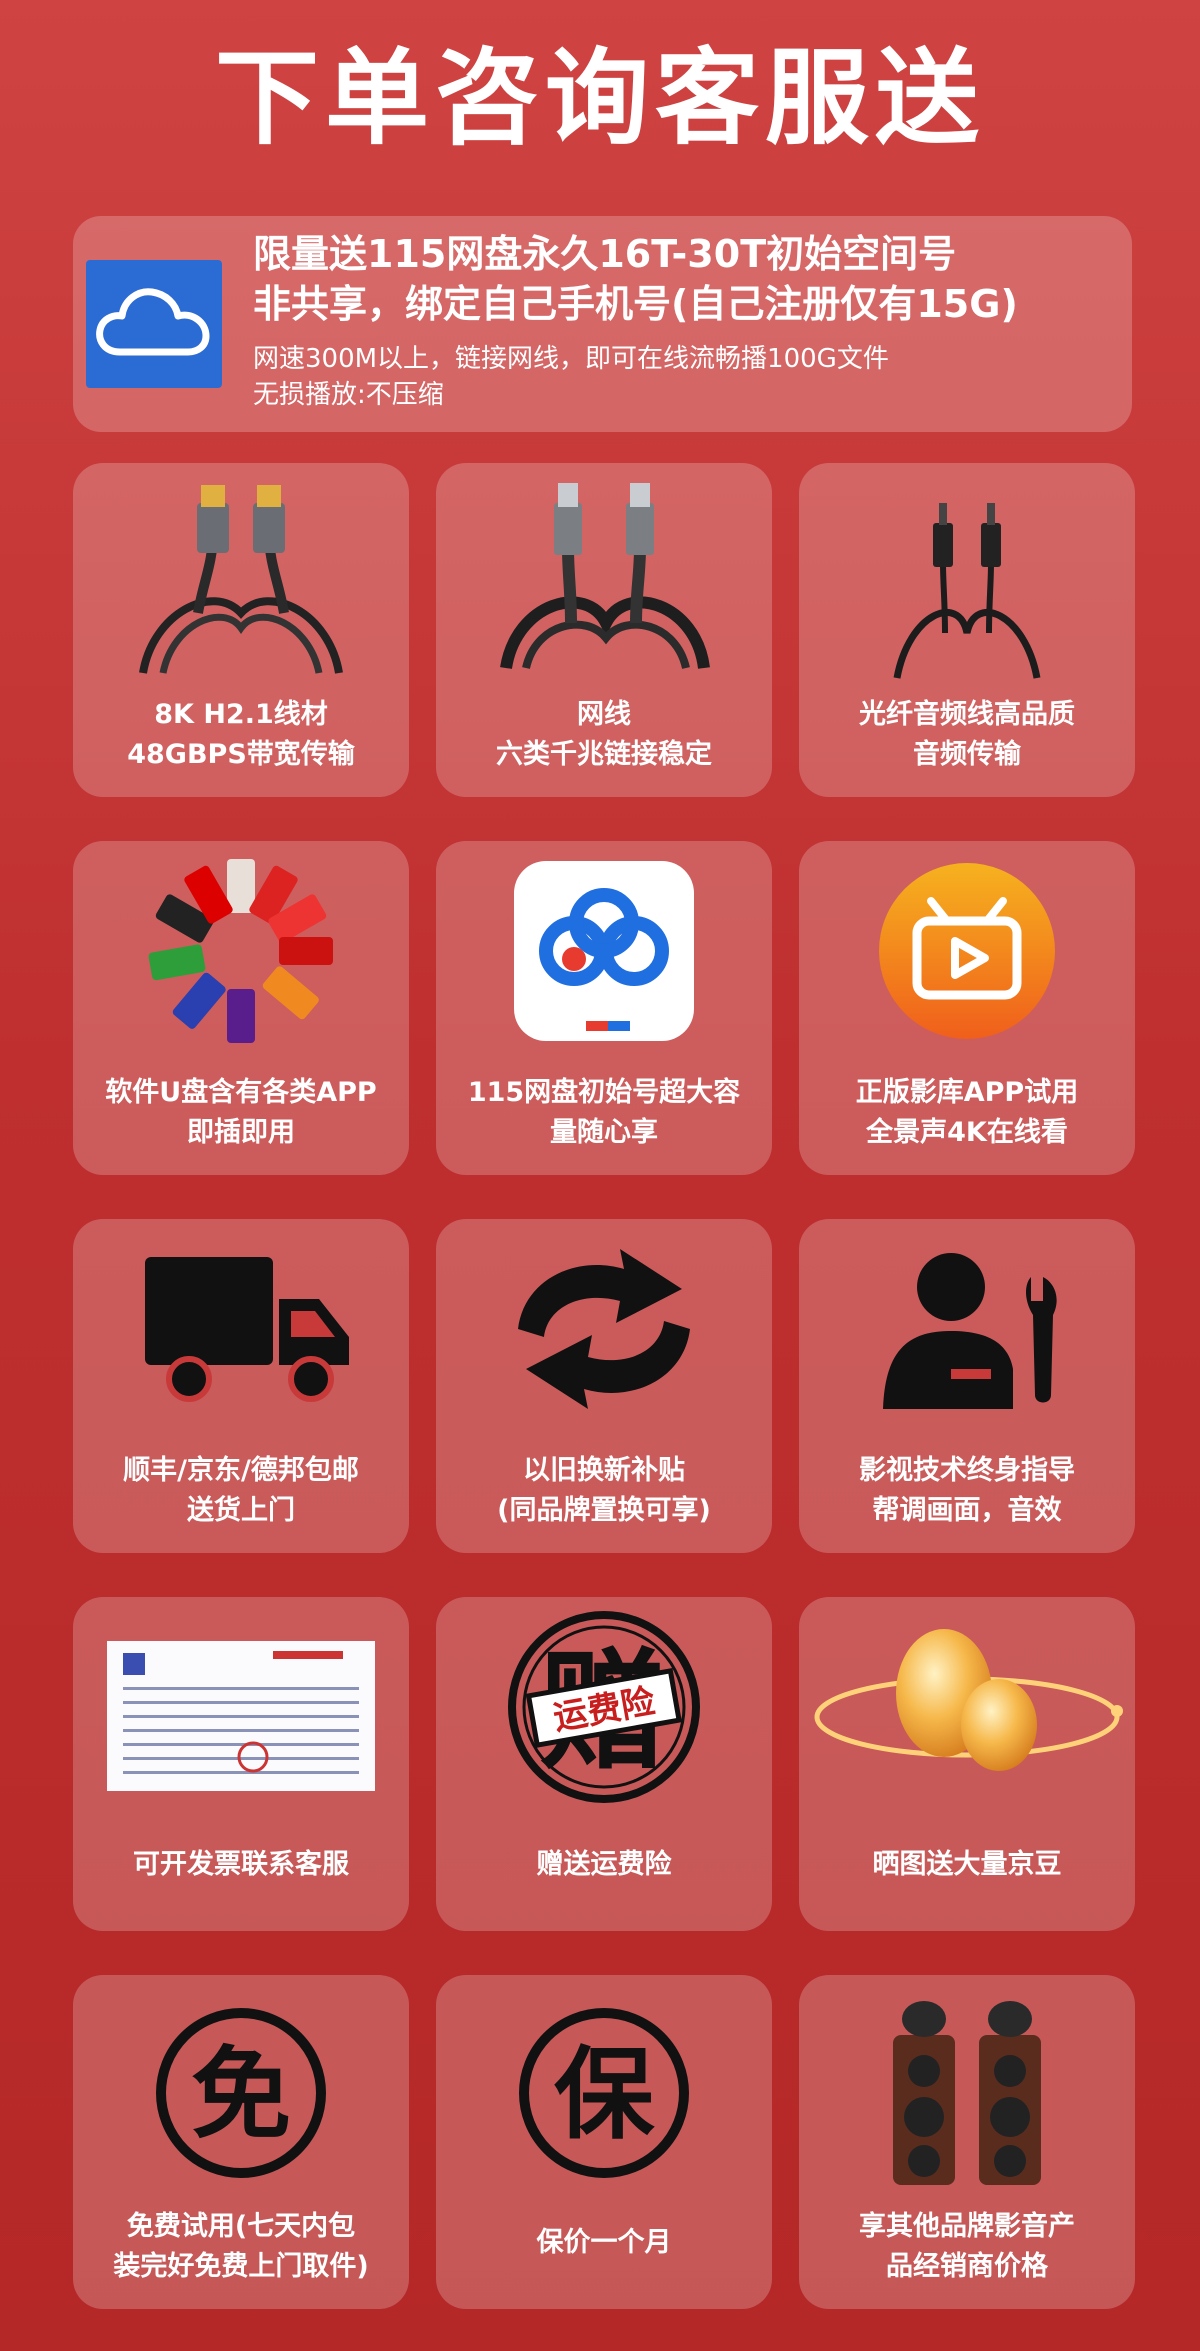 Image resolution: width=1200 pixels, height=2351 pixels. I want to click on card-caption: 软件U盘含有各类APP, so click(241, 1092).